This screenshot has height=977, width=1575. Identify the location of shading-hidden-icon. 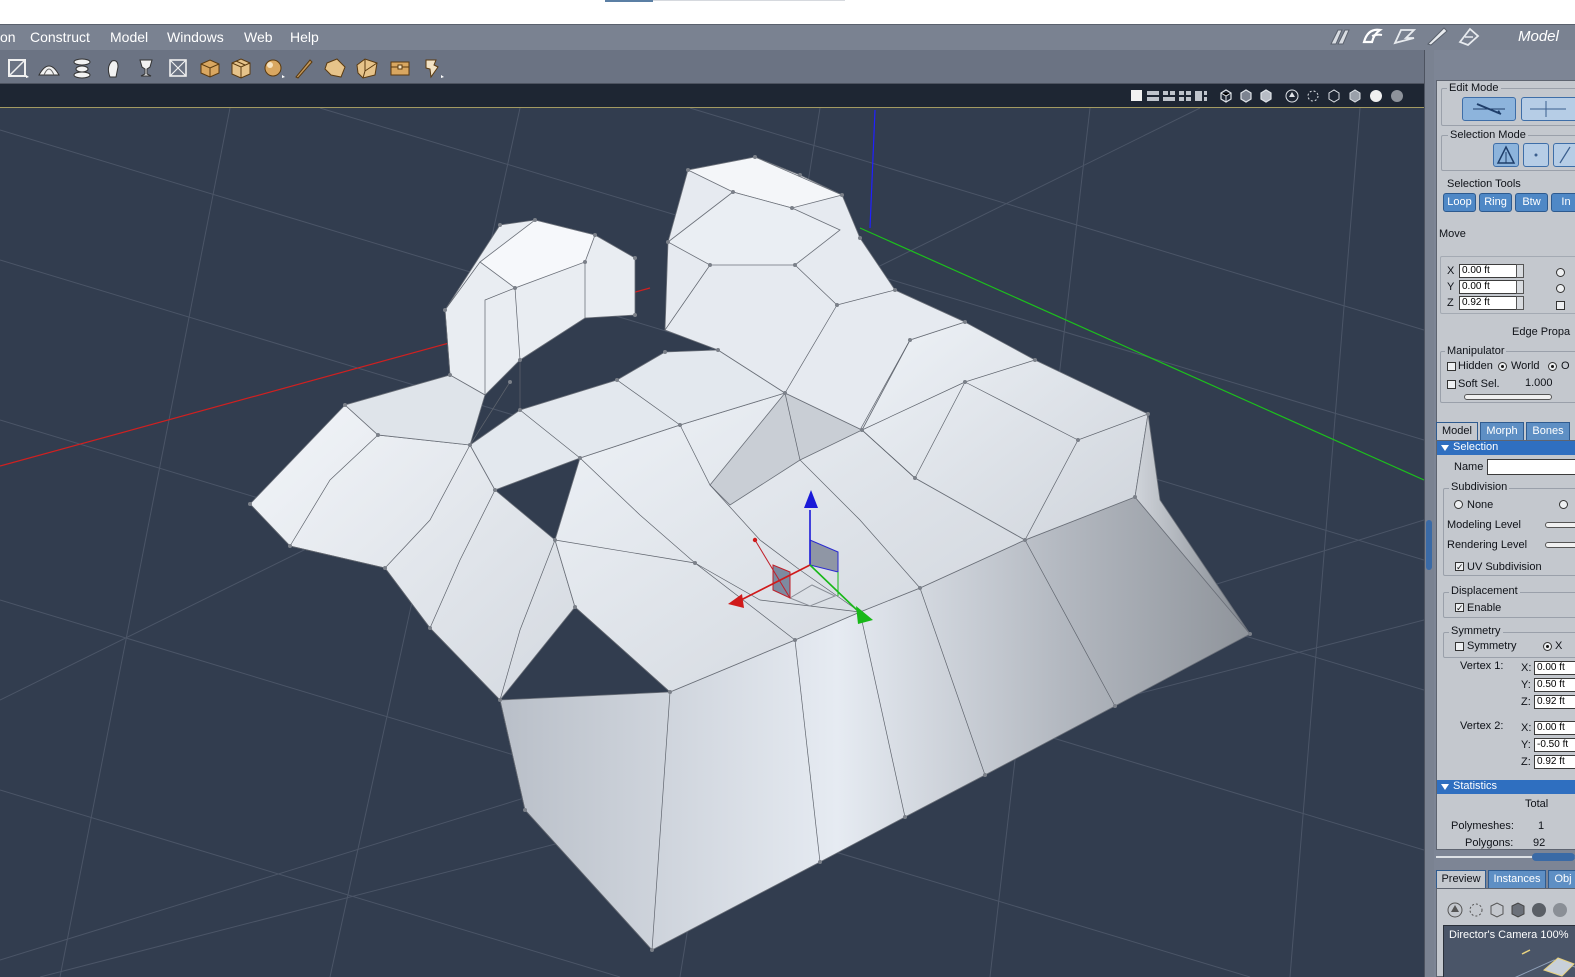
(1246, 96).